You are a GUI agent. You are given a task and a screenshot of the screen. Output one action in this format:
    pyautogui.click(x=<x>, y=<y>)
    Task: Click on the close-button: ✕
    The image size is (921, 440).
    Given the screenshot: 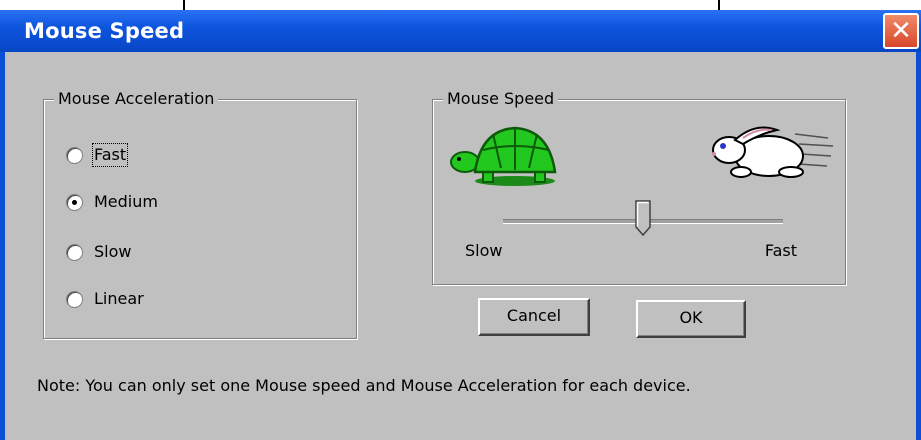 What is the action you would take?
    pyautogui.click(x=901, y=31)
    